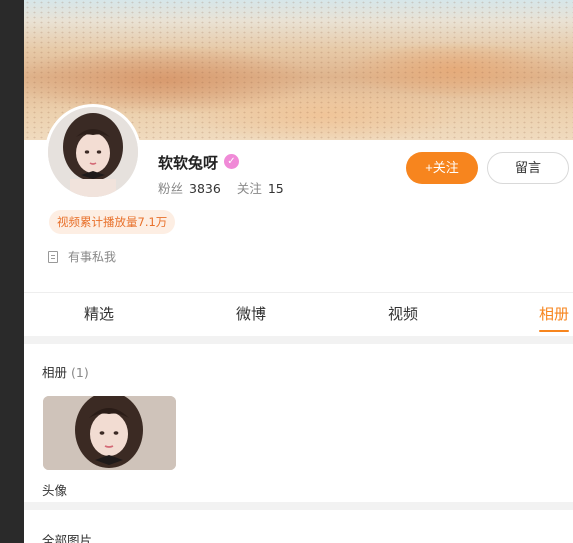 Image resolution: width=573 pixels, height=543 pixels. Describe the element at coordinates (249, 188) in the screenshot. I see `following-label: 关注` at that location.